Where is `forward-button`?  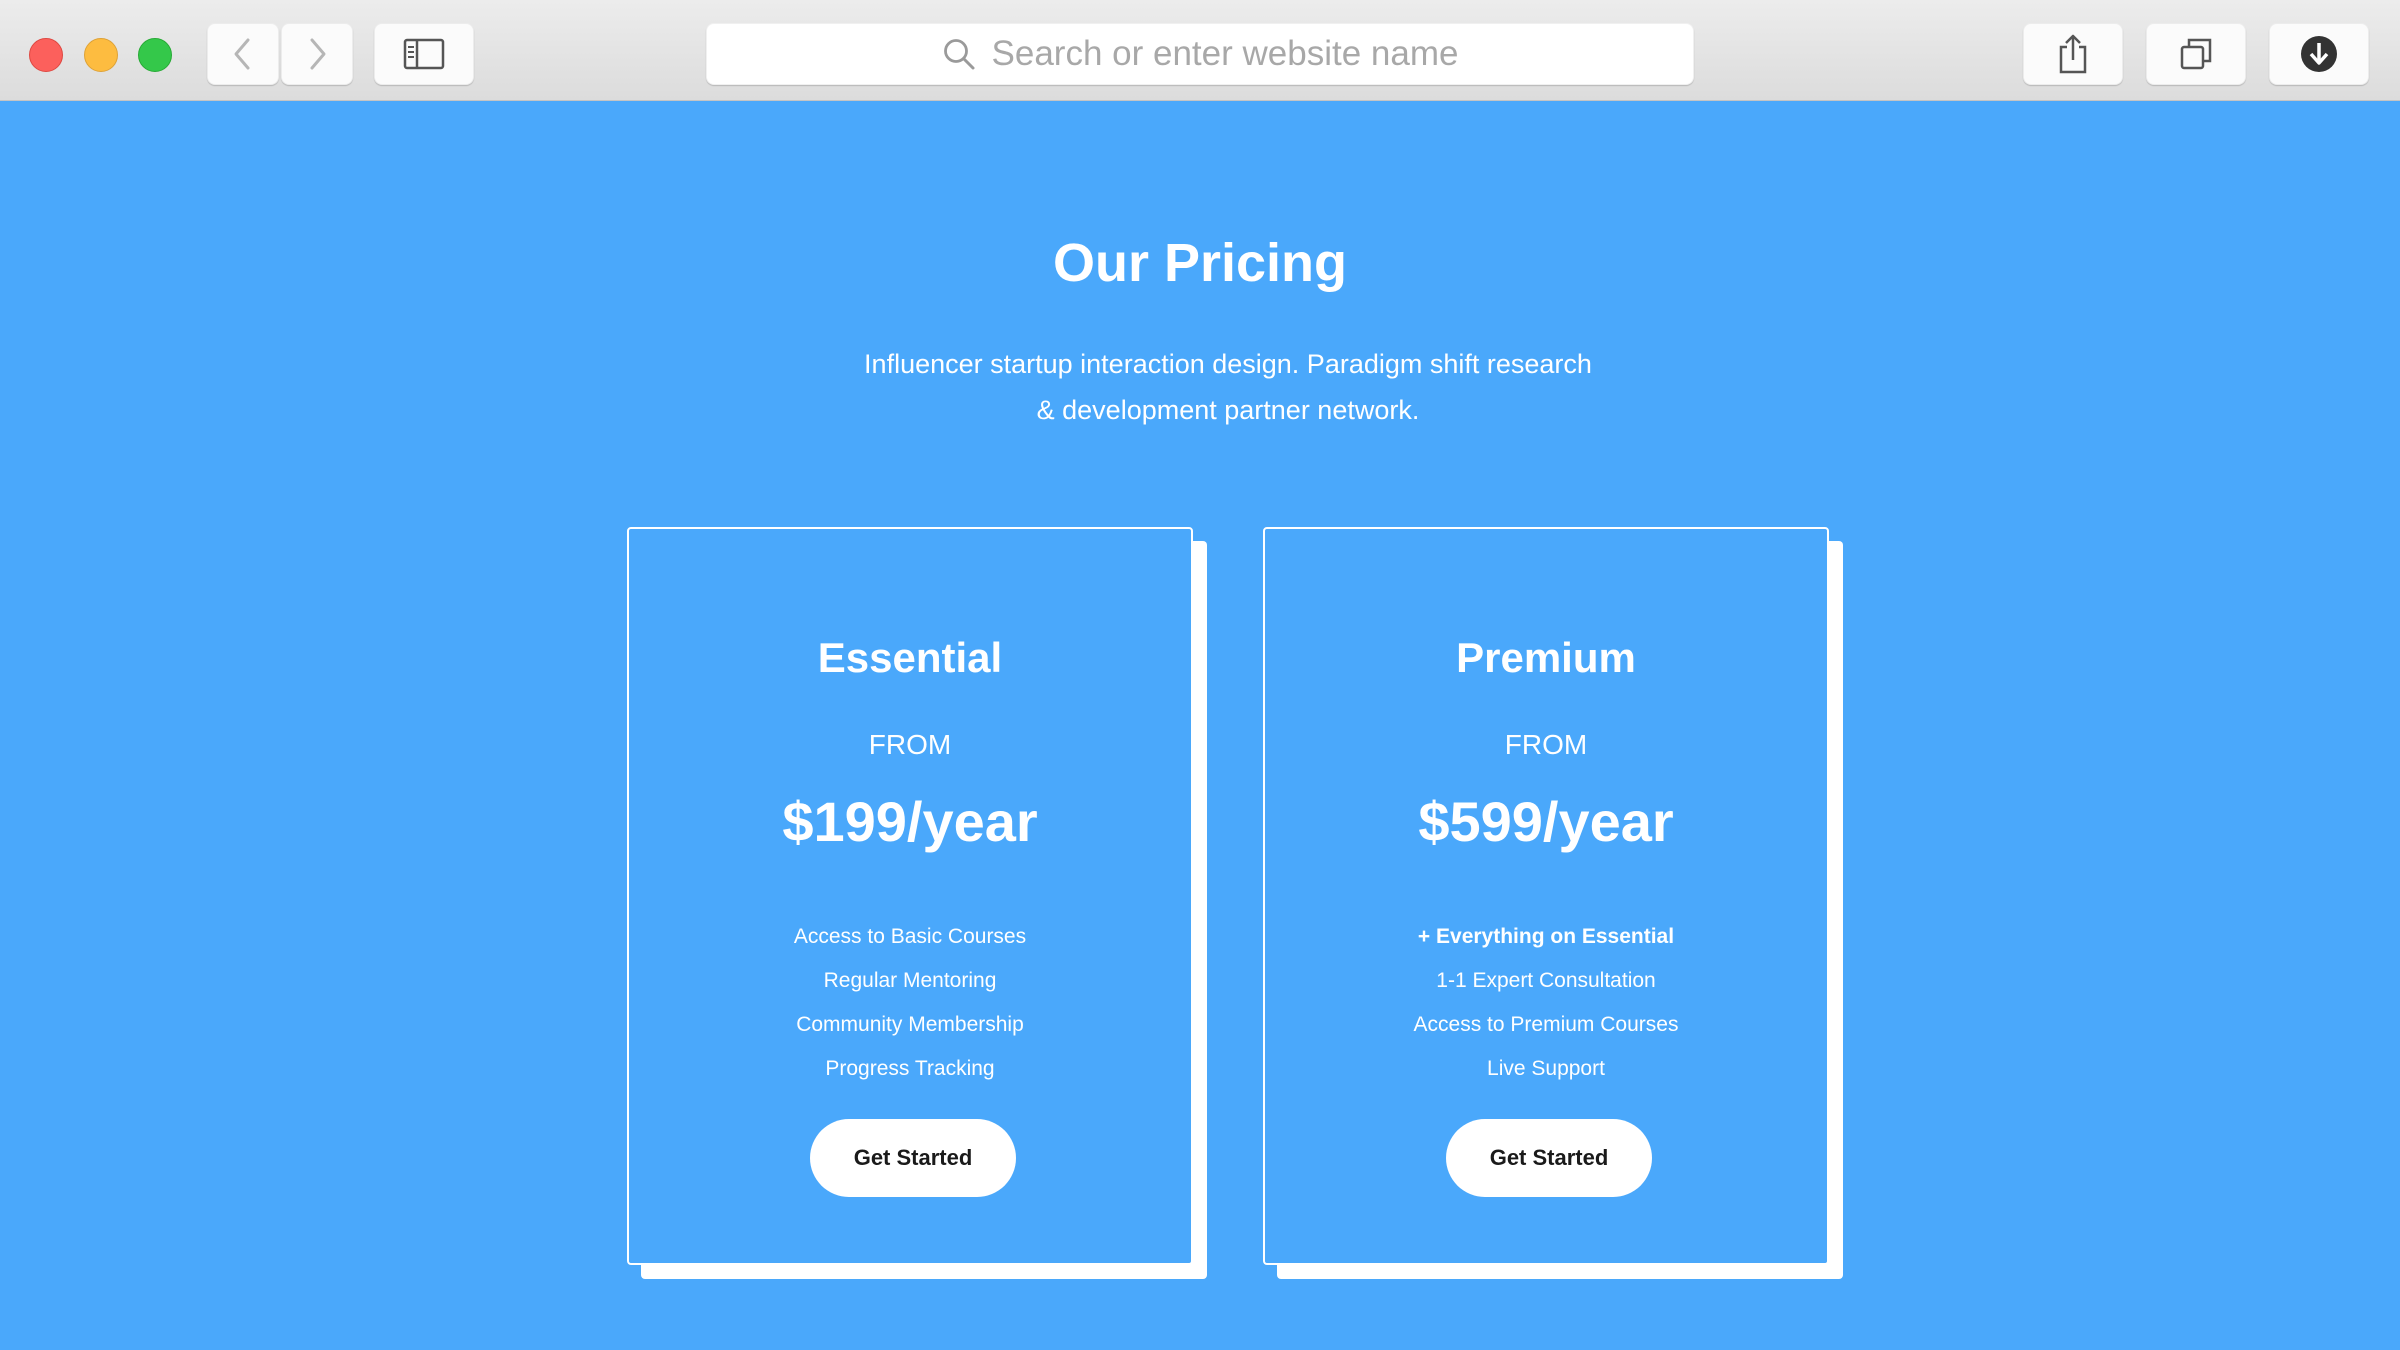 forward-button is located at coordinates (317, 54).